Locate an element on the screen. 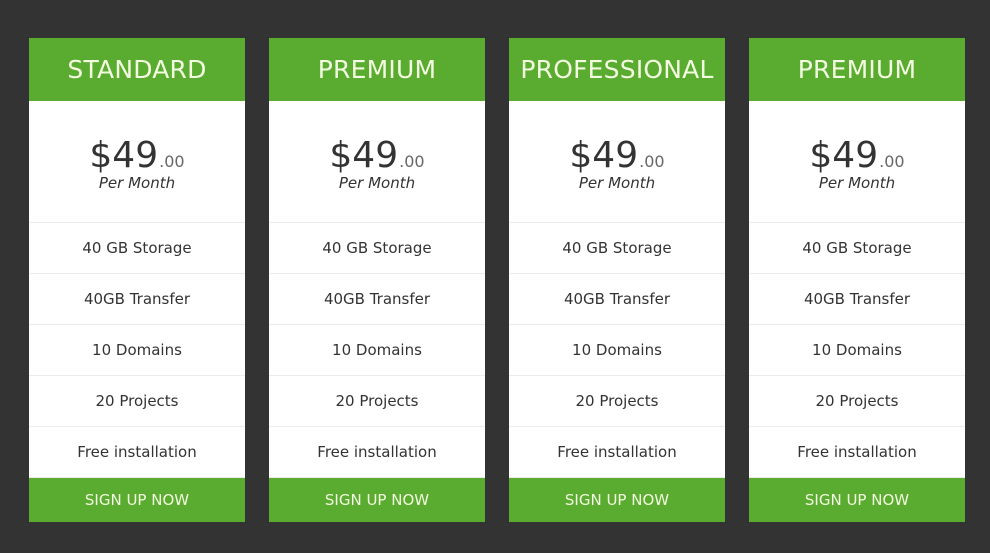 Image resolution: width=990 pixels, height=553 pixels. plan-title: PROFESSIONAL is located at coordinates (617, 69).